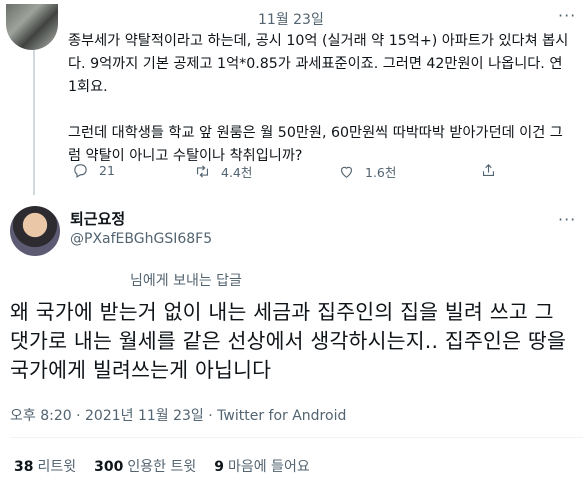  I want to click on retweets-label: 리트윗, so click(57, 467).